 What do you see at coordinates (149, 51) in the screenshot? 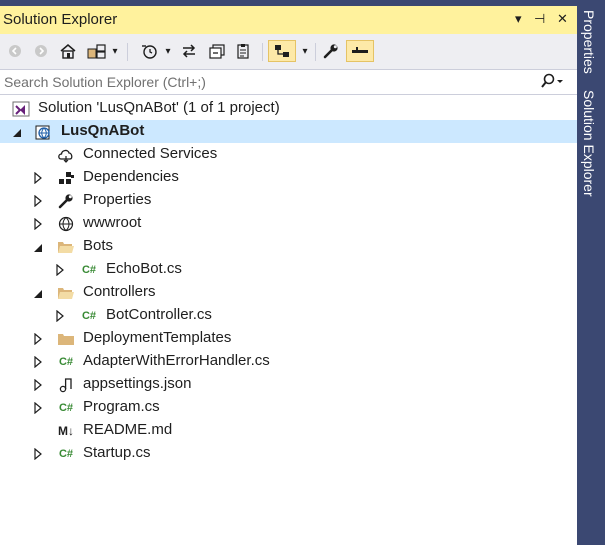
I see `pending-changes-filter-icon` at bounding box center [149, 51].